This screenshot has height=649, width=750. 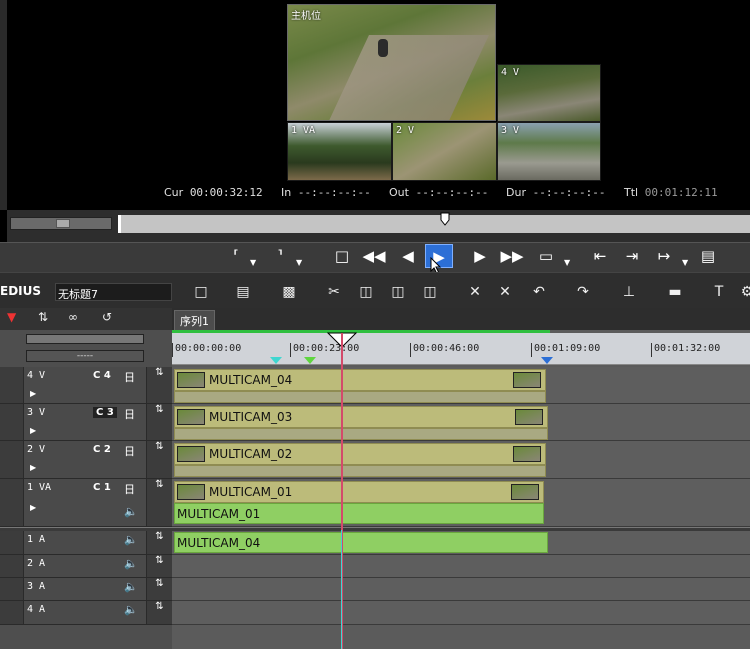 I want to click on track-lane-2a, so click(x=461, y=566).